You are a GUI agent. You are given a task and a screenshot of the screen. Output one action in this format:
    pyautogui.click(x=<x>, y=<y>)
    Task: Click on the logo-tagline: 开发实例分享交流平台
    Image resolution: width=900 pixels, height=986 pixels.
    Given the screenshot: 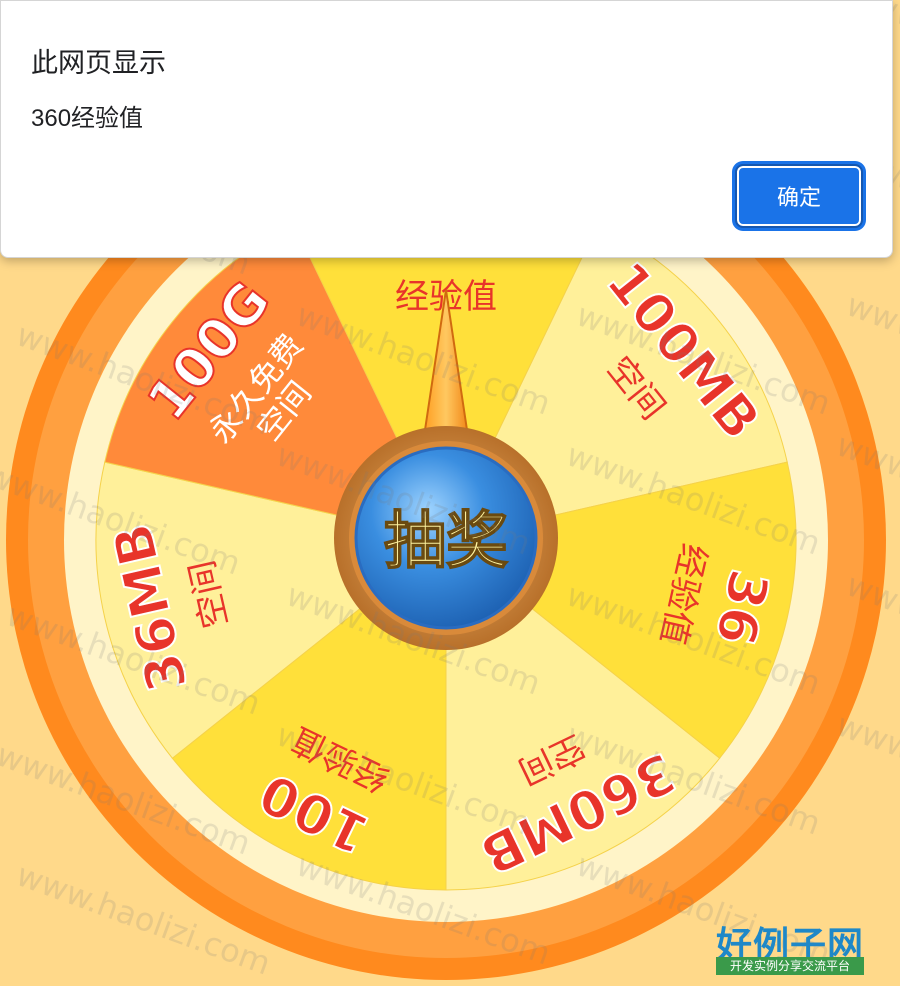 What is the action you would take?
    pyautogui.click(x=790, y=966)
    